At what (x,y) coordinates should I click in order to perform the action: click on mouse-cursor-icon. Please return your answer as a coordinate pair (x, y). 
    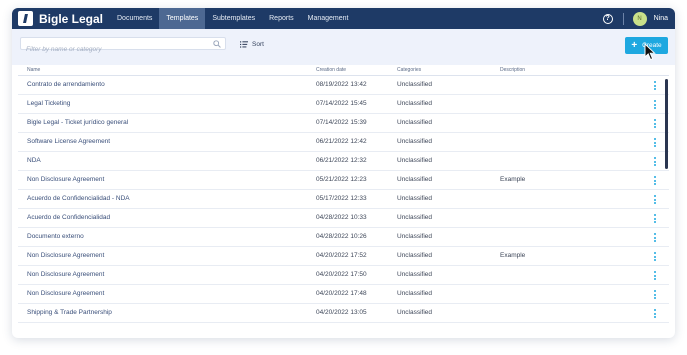
    Looking at the image, I should click on (650, 52).